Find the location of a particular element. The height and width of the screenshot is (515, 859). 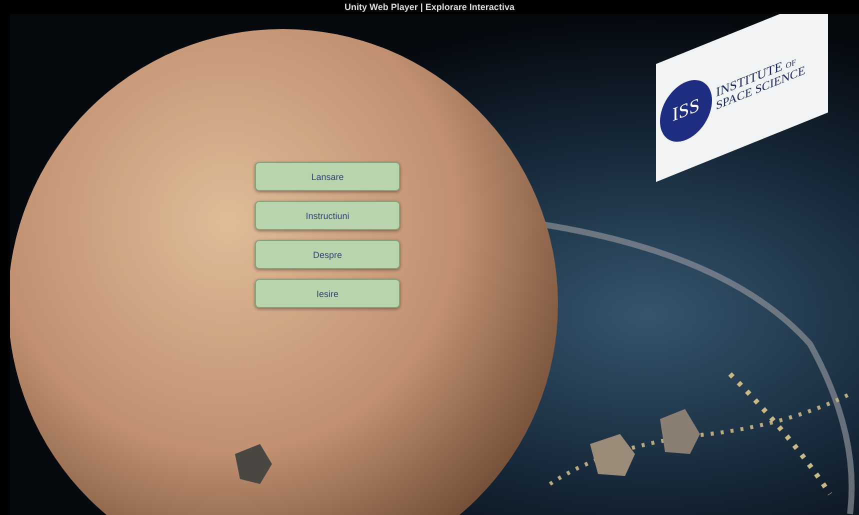

menu-button: Despre is located at coordinates (327, 254).